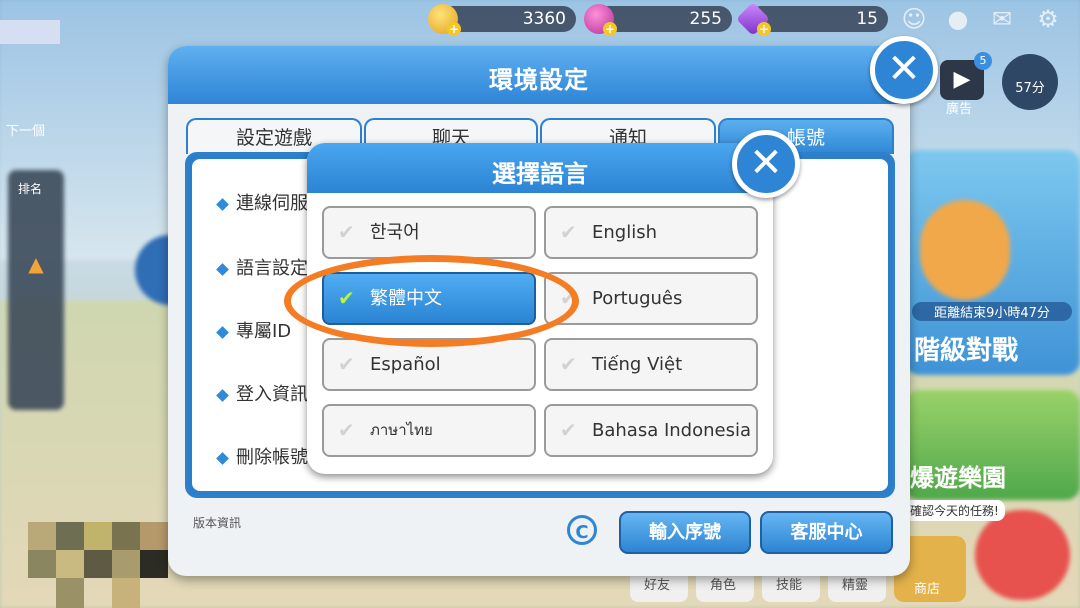 The width and height of the screenshot is (1080, 608). What do you see at coordinates (405, 364) in the screenshot?
I see `language-option-label: Español` at bounding box center [405, 364].